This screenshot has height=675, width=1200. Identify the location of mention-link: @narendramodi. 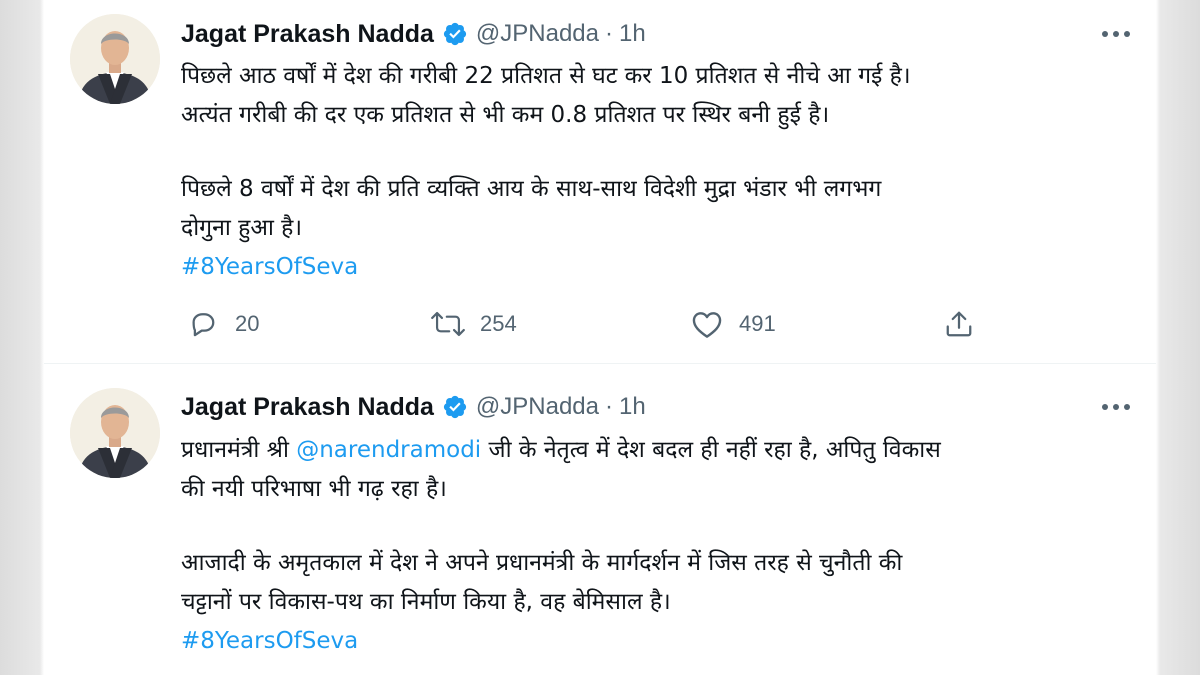
(388, 450).